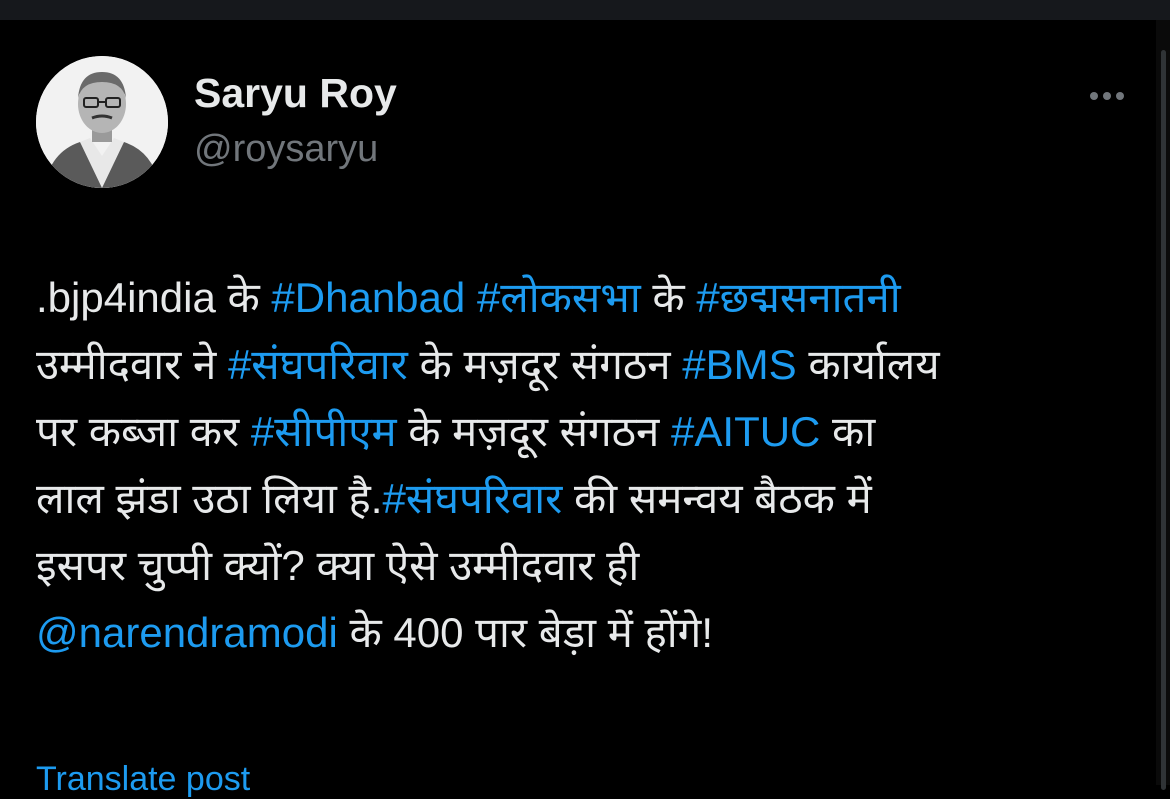 This screenshot has height=799, width=1170. Describe the element at coordinates (143, 431) in the screenshot. I see `text-segment: पर कब्जा कर` at that location.